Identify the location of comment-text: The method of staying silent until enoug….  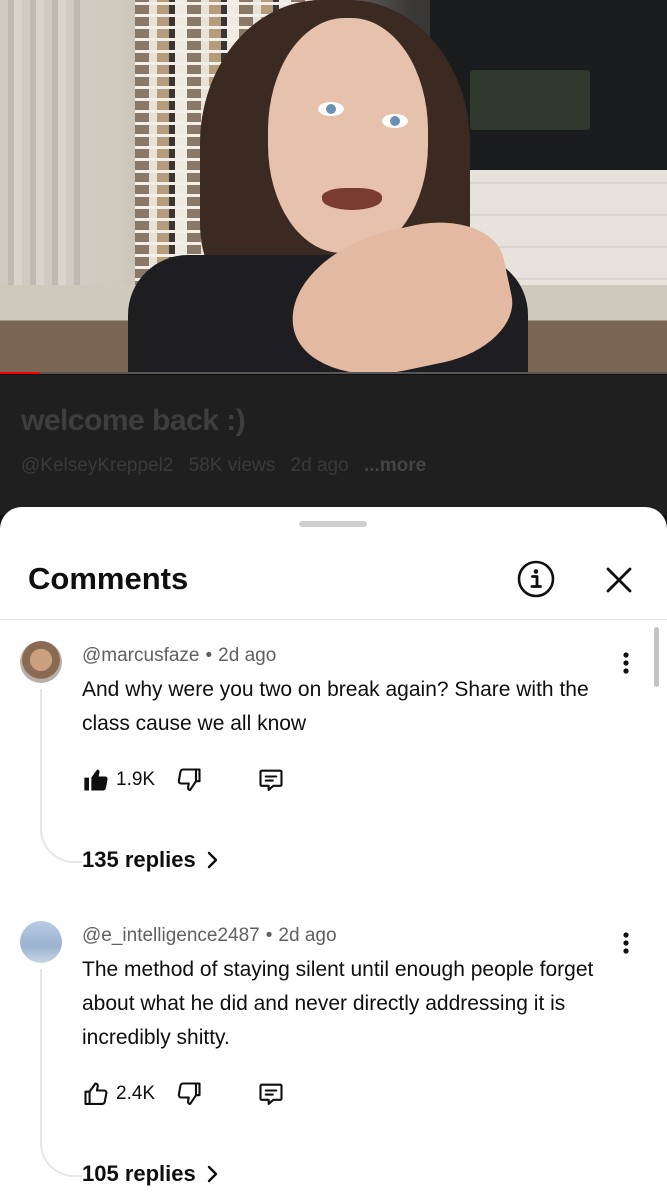
(338, 1003).